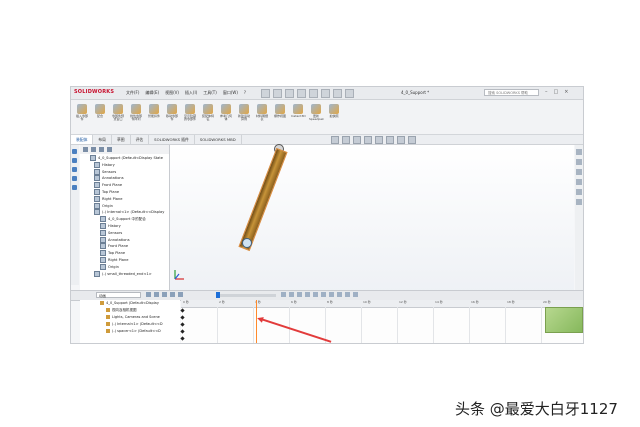 Image resolution: width=640 pixels, height=427 pixels. What do you see at coordinates (130, 317) in the screenshot?
I see `motion-tree-item: Lights, Cameras and Scene` at bounding box center [130, 317].